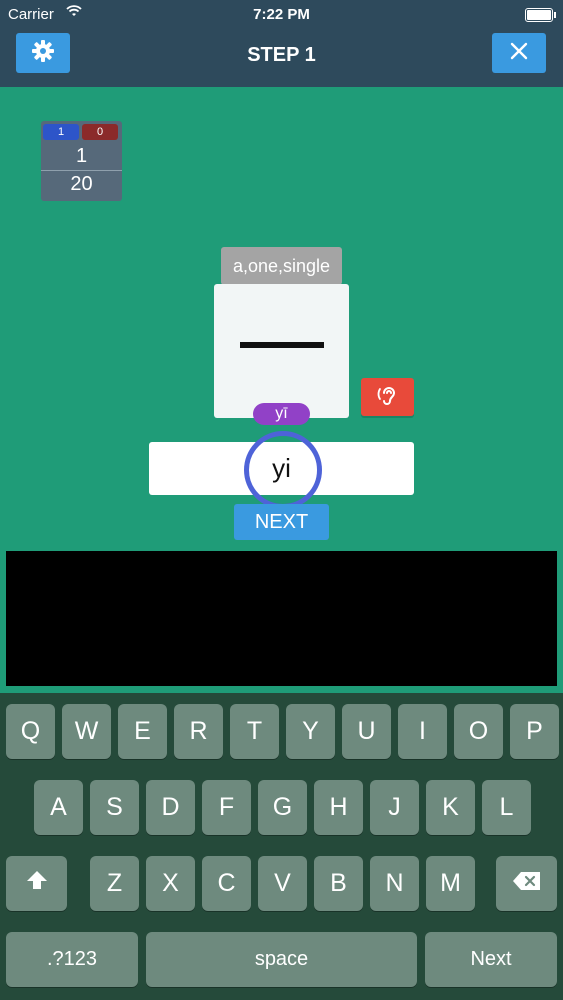 The width and height of the screenshot is (563, 1000). Describe the element at coordinates (534, 731) in the screenshot. I see `key-p: P` at that location.